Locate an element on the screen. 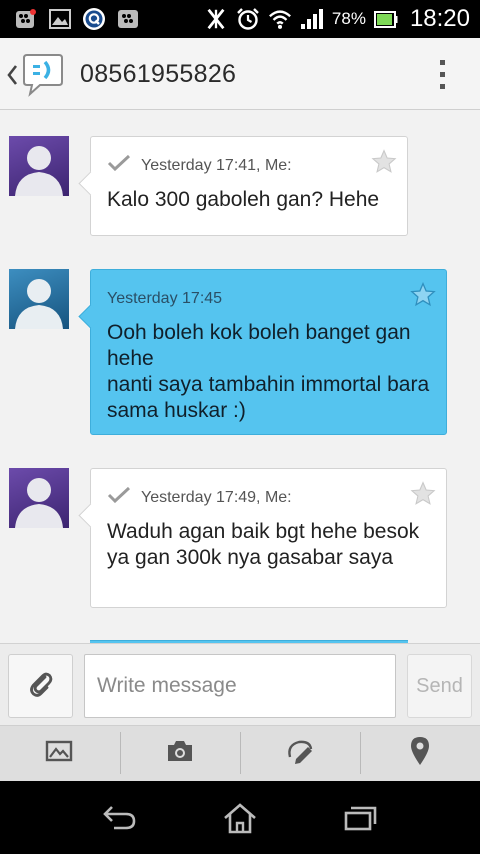  attach-camera-button is located at coordinates (180, 753).